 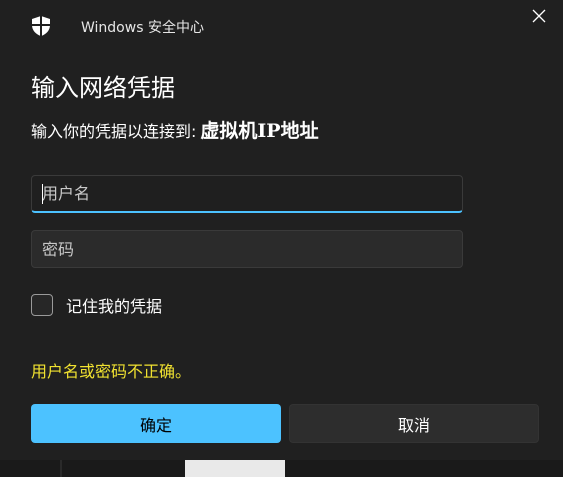 I want to click on cancel-button: 取消, so click(x=414, y=423).